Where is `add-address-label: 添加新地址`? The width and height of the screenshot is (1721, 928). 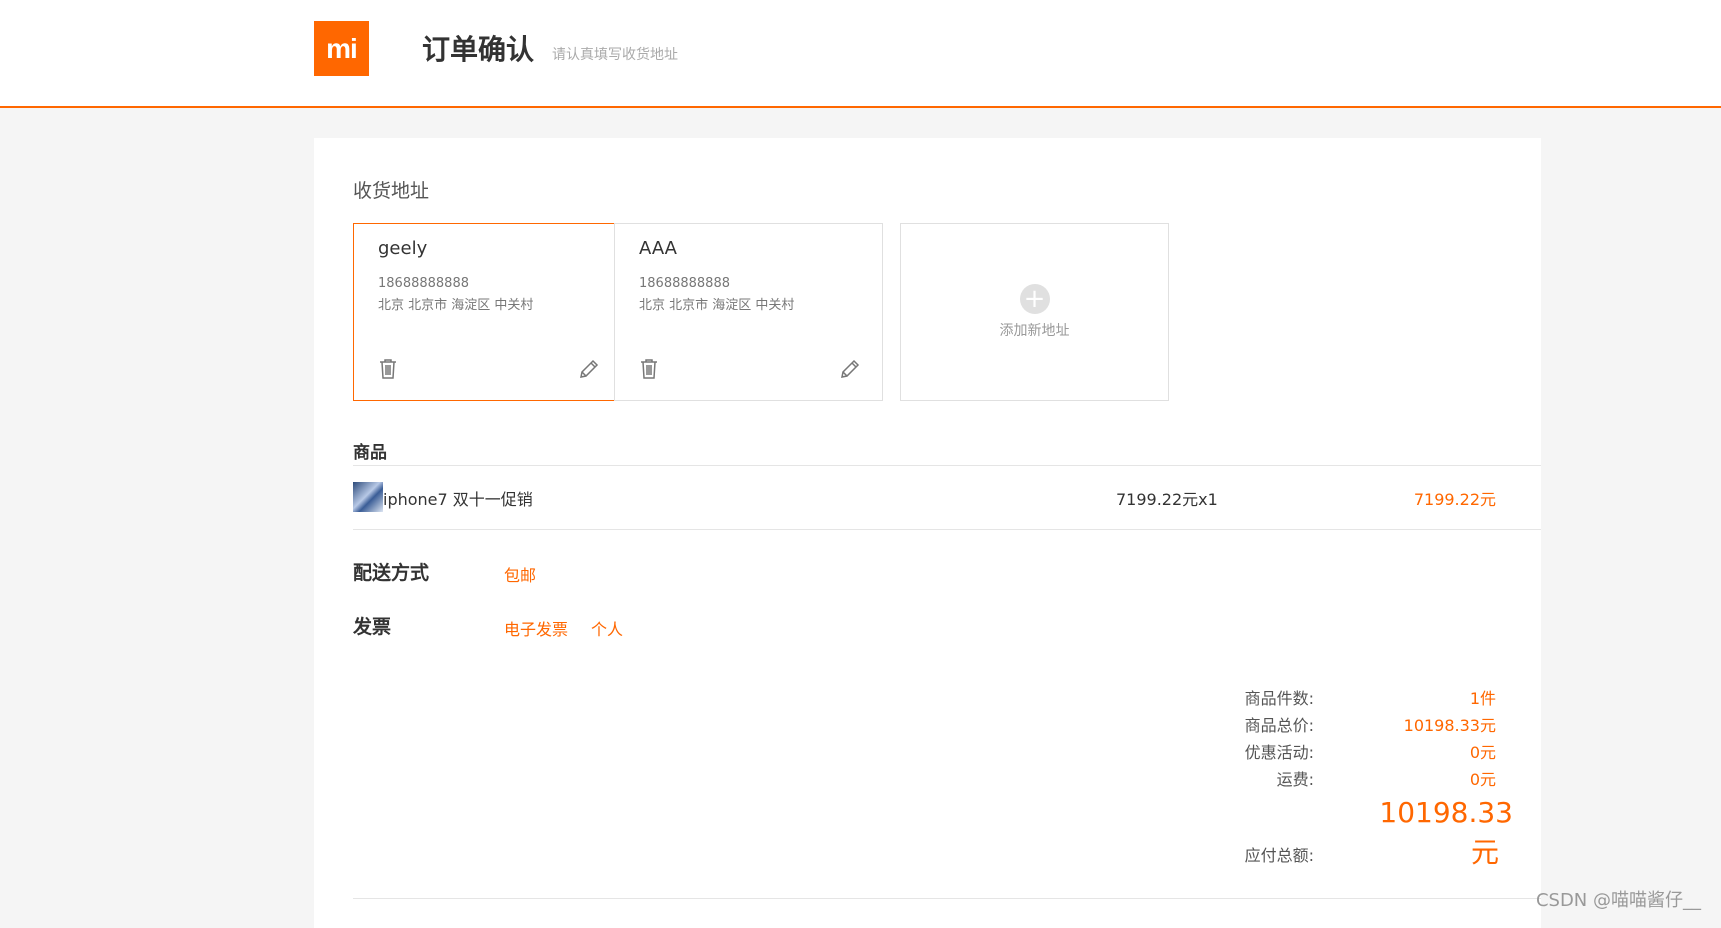 add-address-label: 添加新地址 is located at coordinates (1034, 331).